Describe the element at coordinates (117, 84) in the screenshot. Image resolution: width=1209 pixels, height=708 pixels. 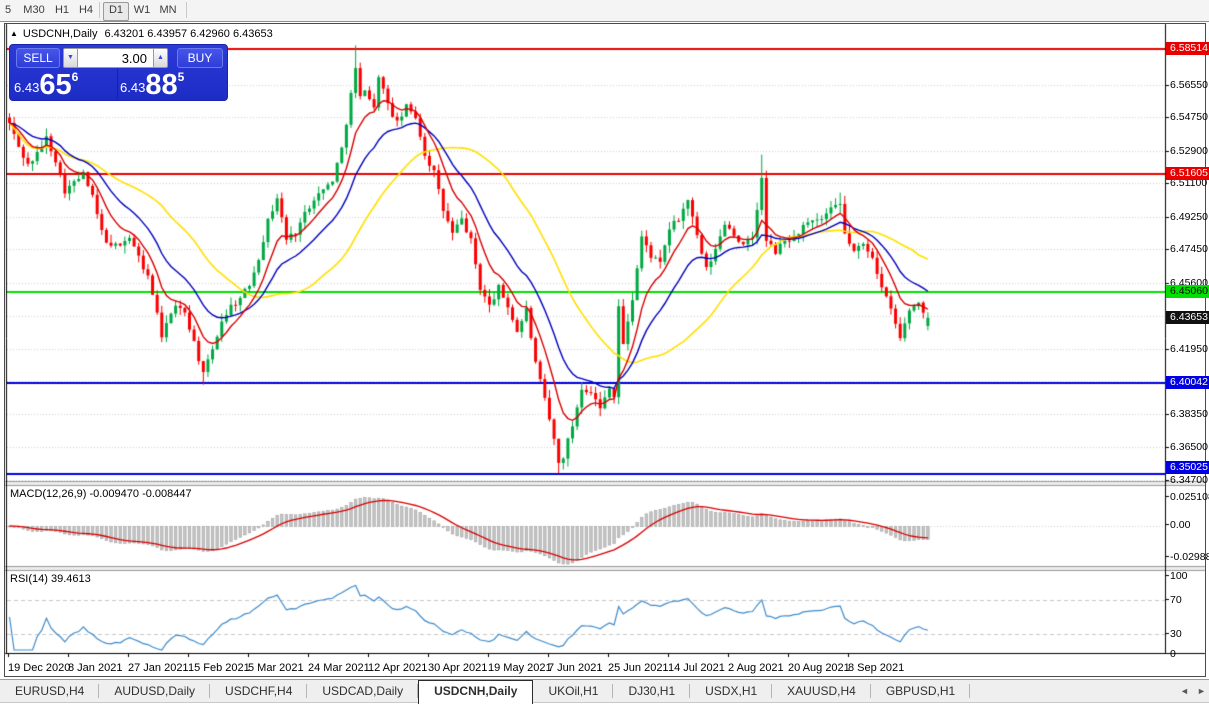
I see `price-divider` at that location.